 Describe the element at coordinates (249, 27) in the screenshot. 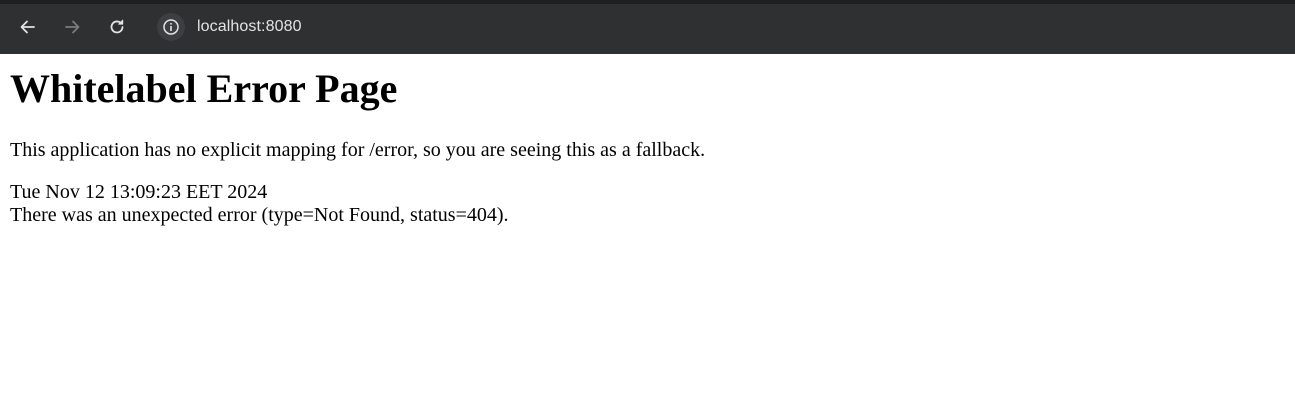

I see `url-text: localhost:8080` at that location.